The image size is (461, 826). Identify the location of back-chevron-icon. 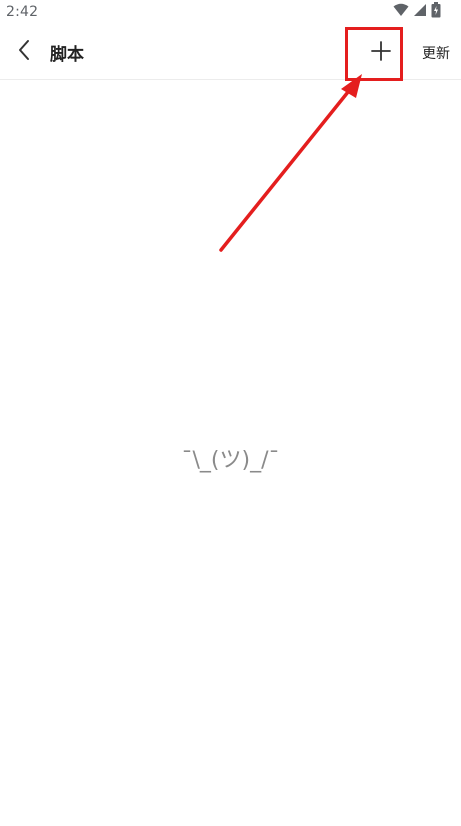
(24, 52).